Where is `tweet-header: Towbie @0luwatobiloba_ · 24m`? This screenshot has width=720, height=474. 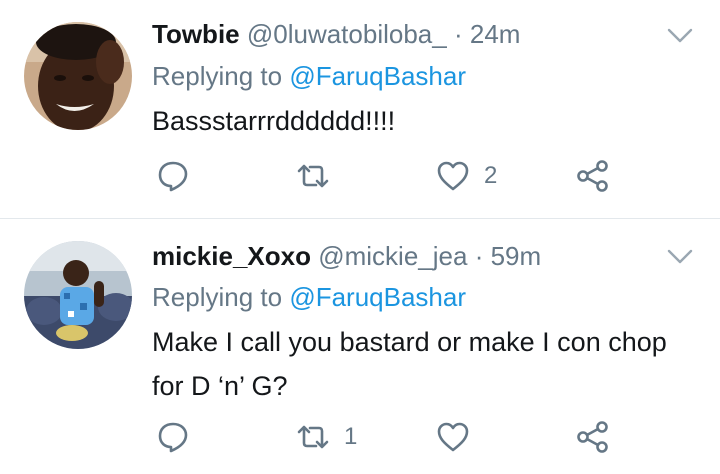
tweet-header: Towbie @0luwatobiloba_ · 24m is located at coordinates (336, 34).